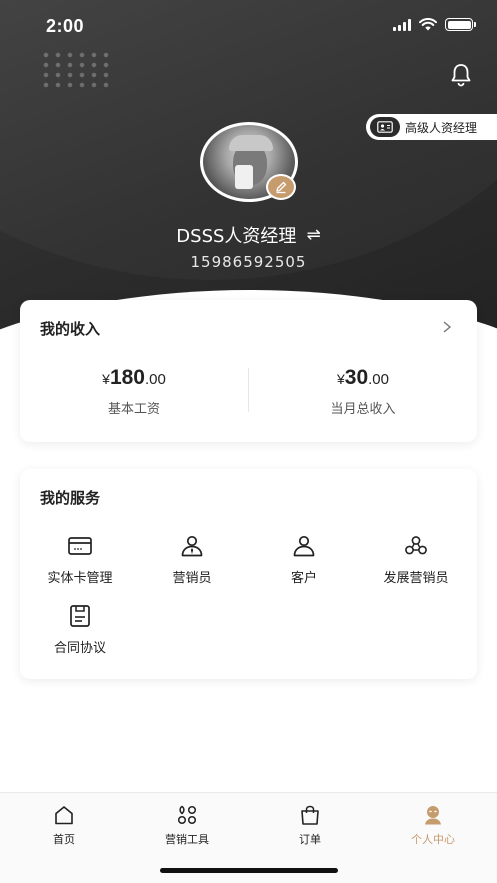 Image resolution: width=497 pixels, height=883 pixels. I want to click on service-label: 发展营销员, so click(416, 578).